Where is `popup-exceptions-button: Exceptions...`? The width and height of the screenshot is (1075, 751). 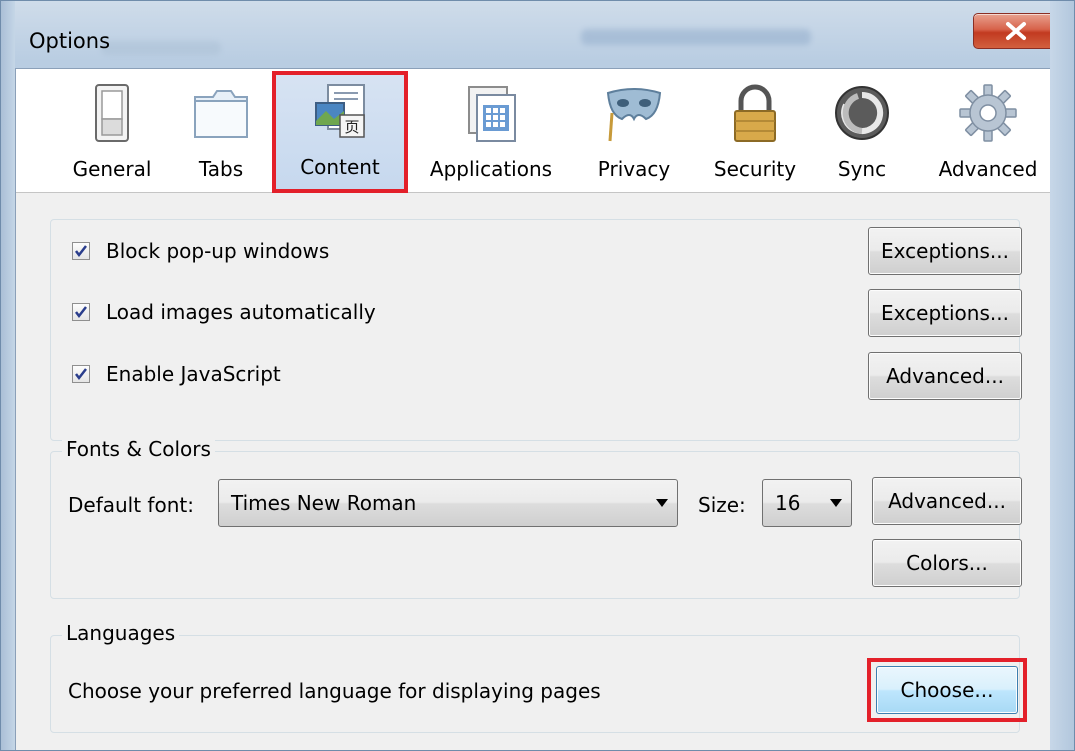
popup-exceptions-button: Exceptions... is located at coordinates (945, 251).